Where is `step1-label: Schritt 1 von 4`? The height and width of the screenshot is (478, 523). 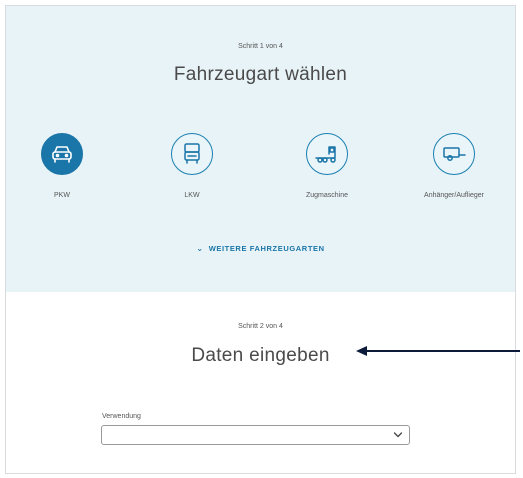
step1-label: Schritt 1 von 4 is located at coordinates (260, 46).